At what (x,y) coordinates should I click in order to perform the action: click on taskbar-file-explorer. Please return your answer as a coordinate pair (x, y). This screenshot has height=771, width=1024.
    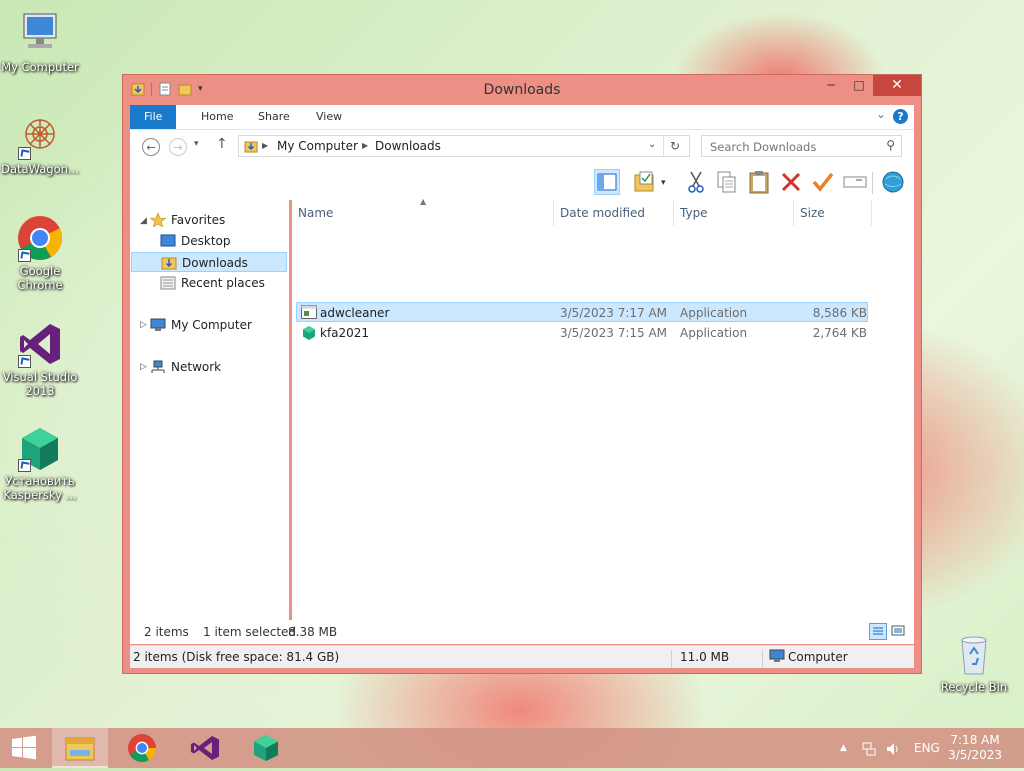
    Looking at the image, I should click on (80, 748).